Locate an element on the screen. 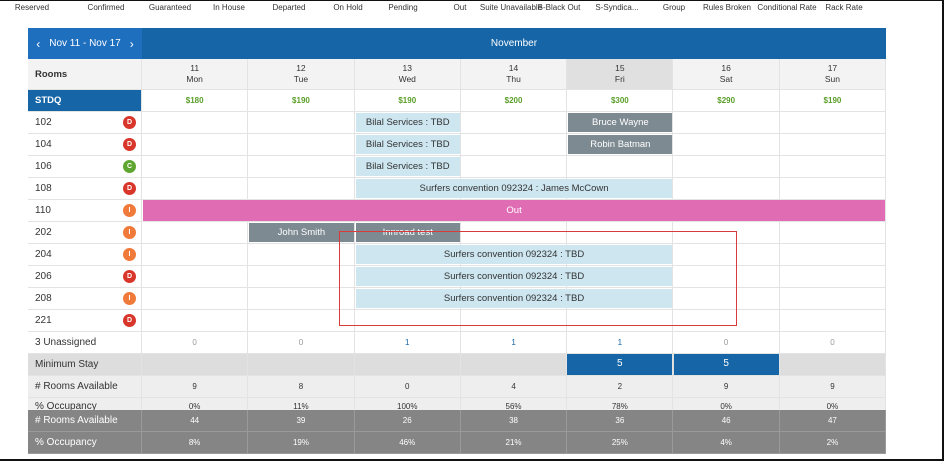 The width and height of the screenshot is (944, 461). totals-available-cell: 38 is located at coordinates (514, 420).